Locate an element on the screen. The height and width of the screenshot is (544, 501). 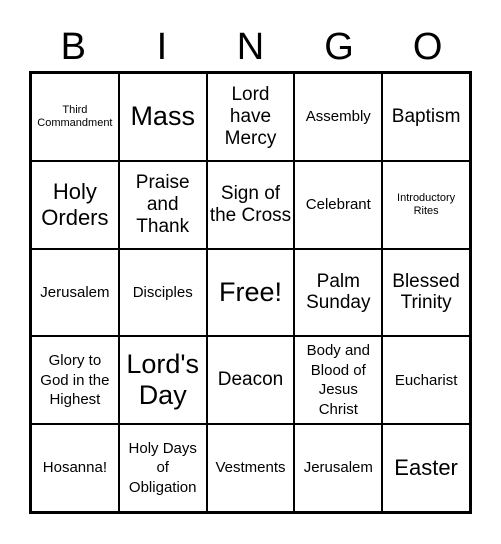
bingo-cell: Sign of the Cross is located at coordinates (250, 204).